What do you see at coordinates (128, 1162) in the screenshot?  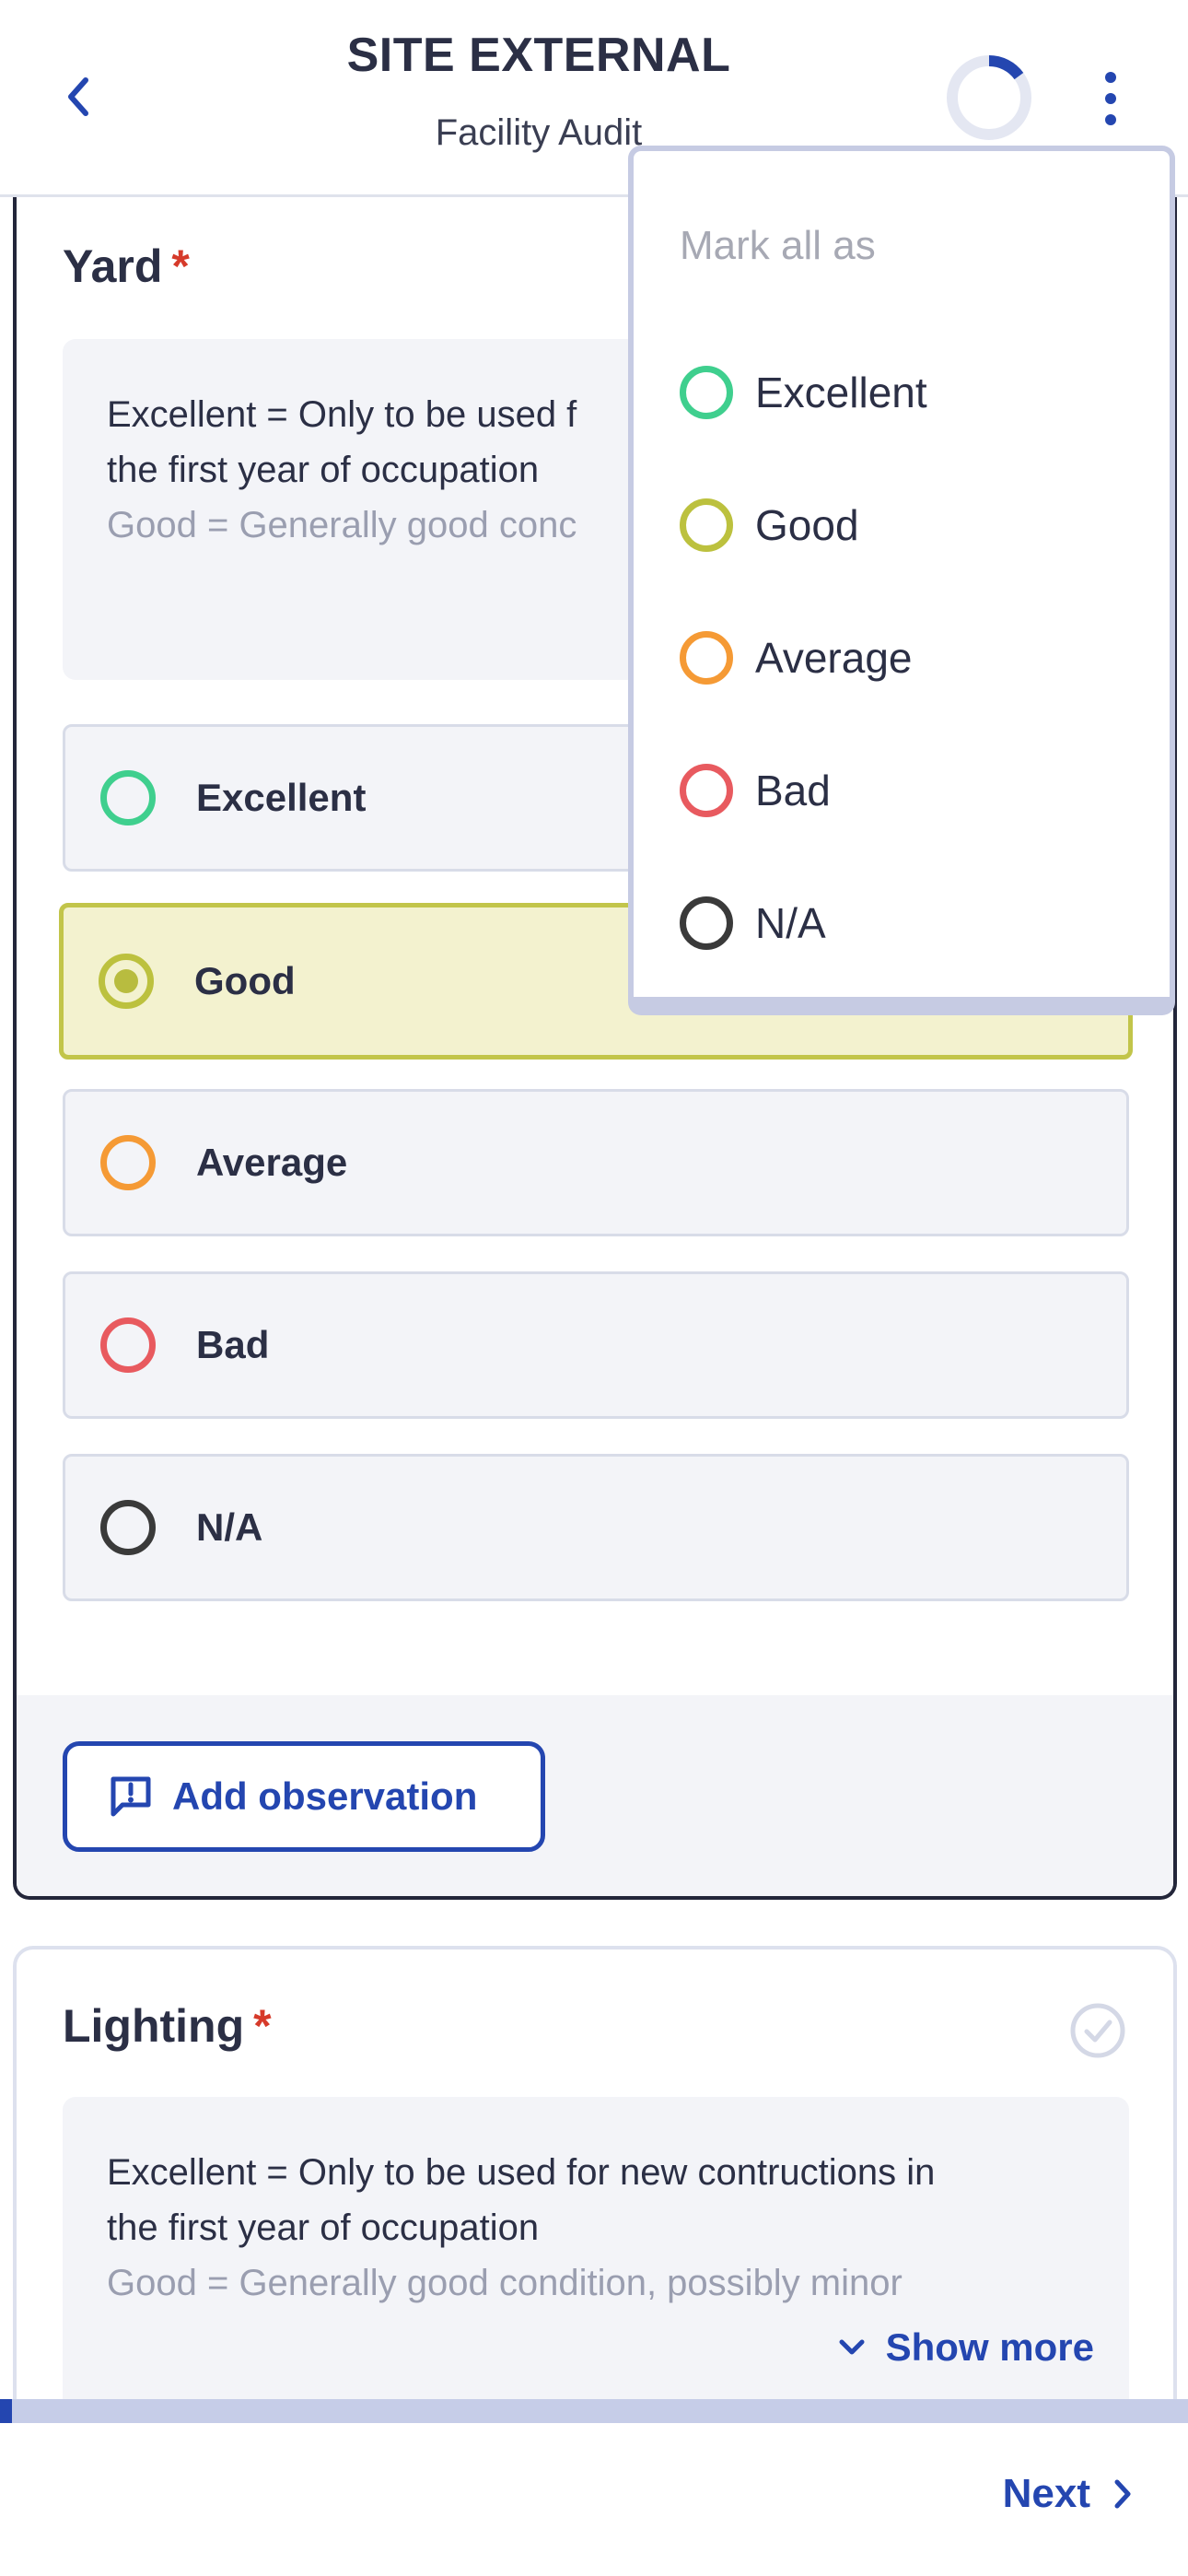 I see `radio-average` at bounding box center [128, 1162].